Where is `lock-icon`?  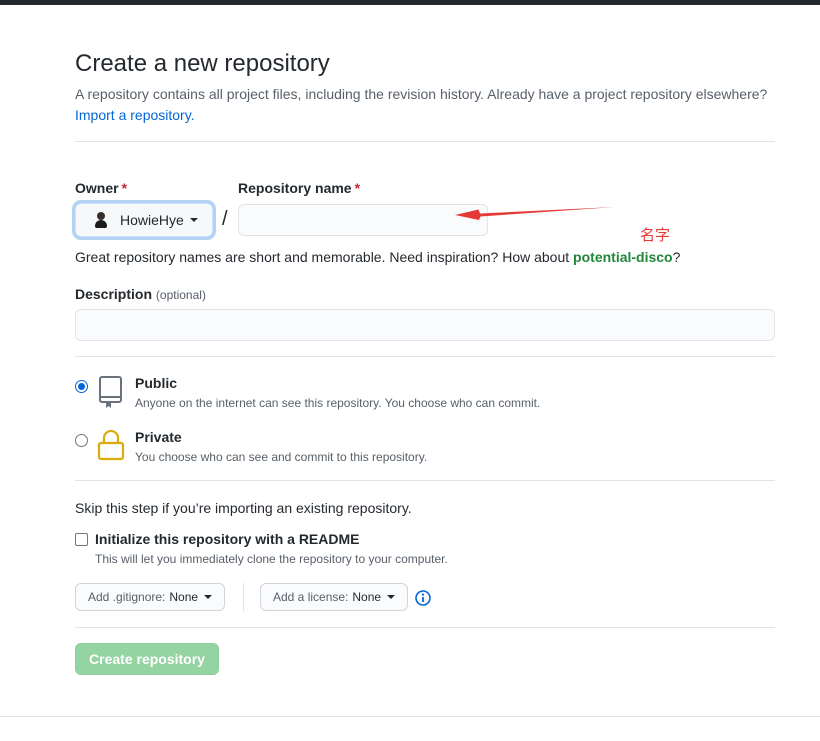 lock-icon is located at coordinates (111, 445).